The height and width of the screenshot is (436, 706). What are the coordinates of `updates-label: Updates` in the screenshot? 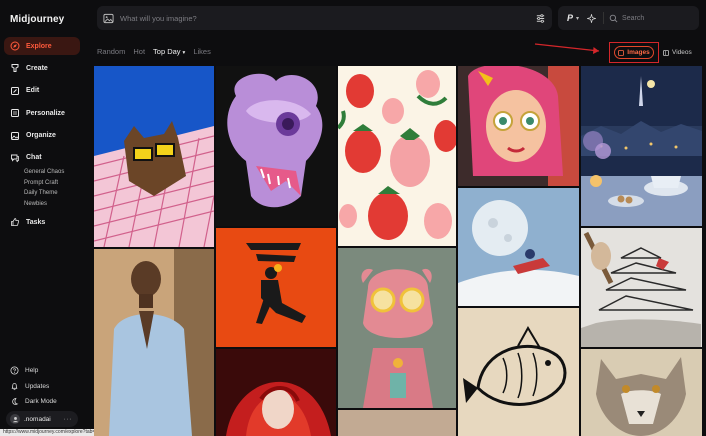 It's located at (37, 386).